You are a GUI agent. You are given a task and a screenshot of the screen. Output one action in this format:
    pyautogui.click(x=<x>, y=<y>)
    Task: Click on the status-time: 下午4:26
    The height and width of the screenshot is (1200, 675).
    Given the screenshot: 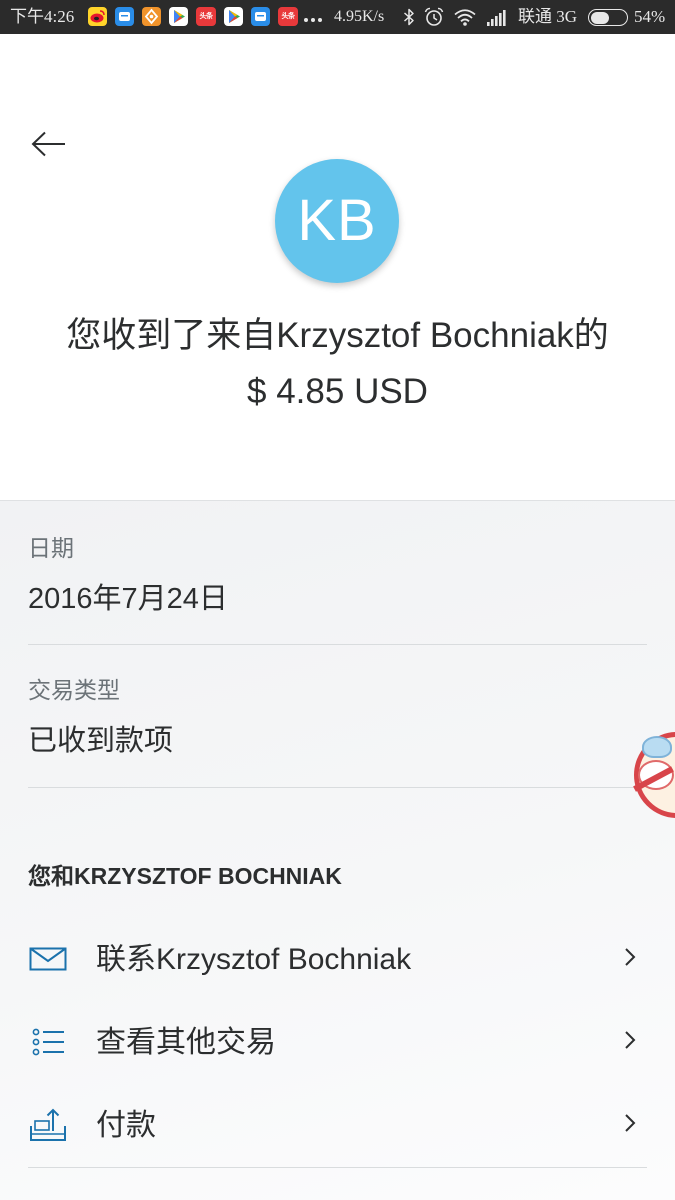 What is the action you would take?
    pyautogui.click(x=42, y=16)
    